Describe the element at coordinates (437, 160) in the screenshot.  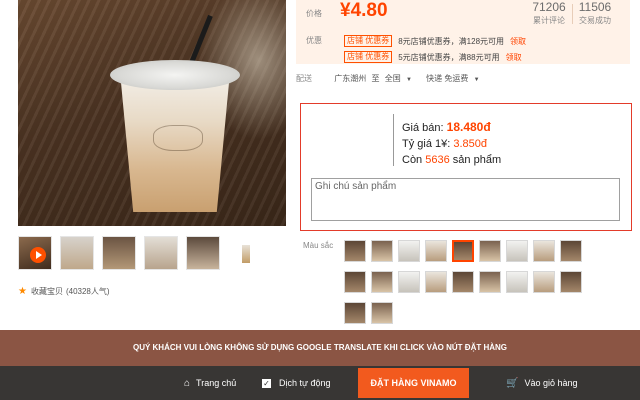
I see `vn-stock-value: 5636` at that location.